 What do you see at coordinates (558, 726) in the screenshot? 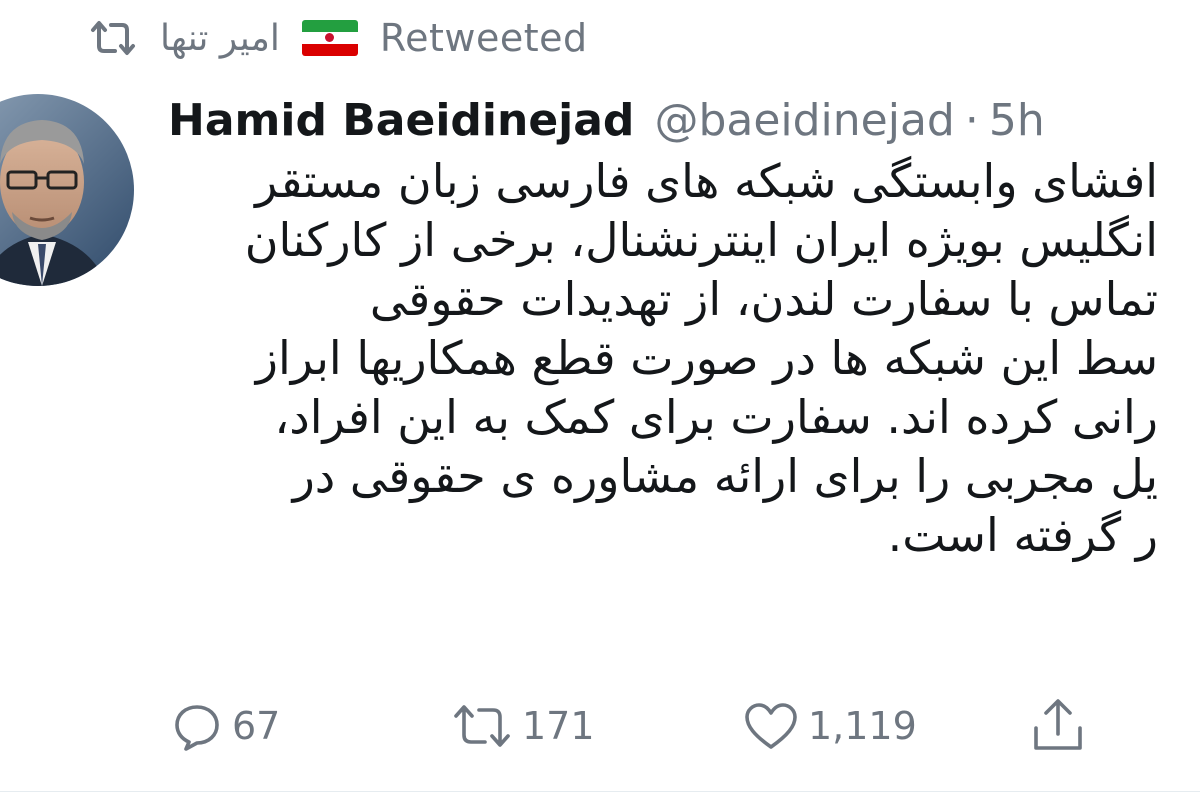
I see `retweet-count: 171` at bounding box center [558, 726].